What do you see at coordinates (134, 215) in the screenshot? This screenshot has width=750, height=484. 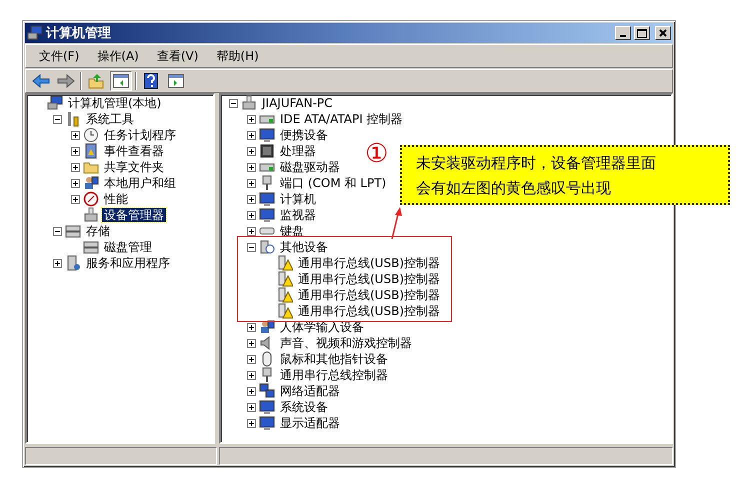 I see `tree-item: 设备管理器` at bounding box center [134, 215].